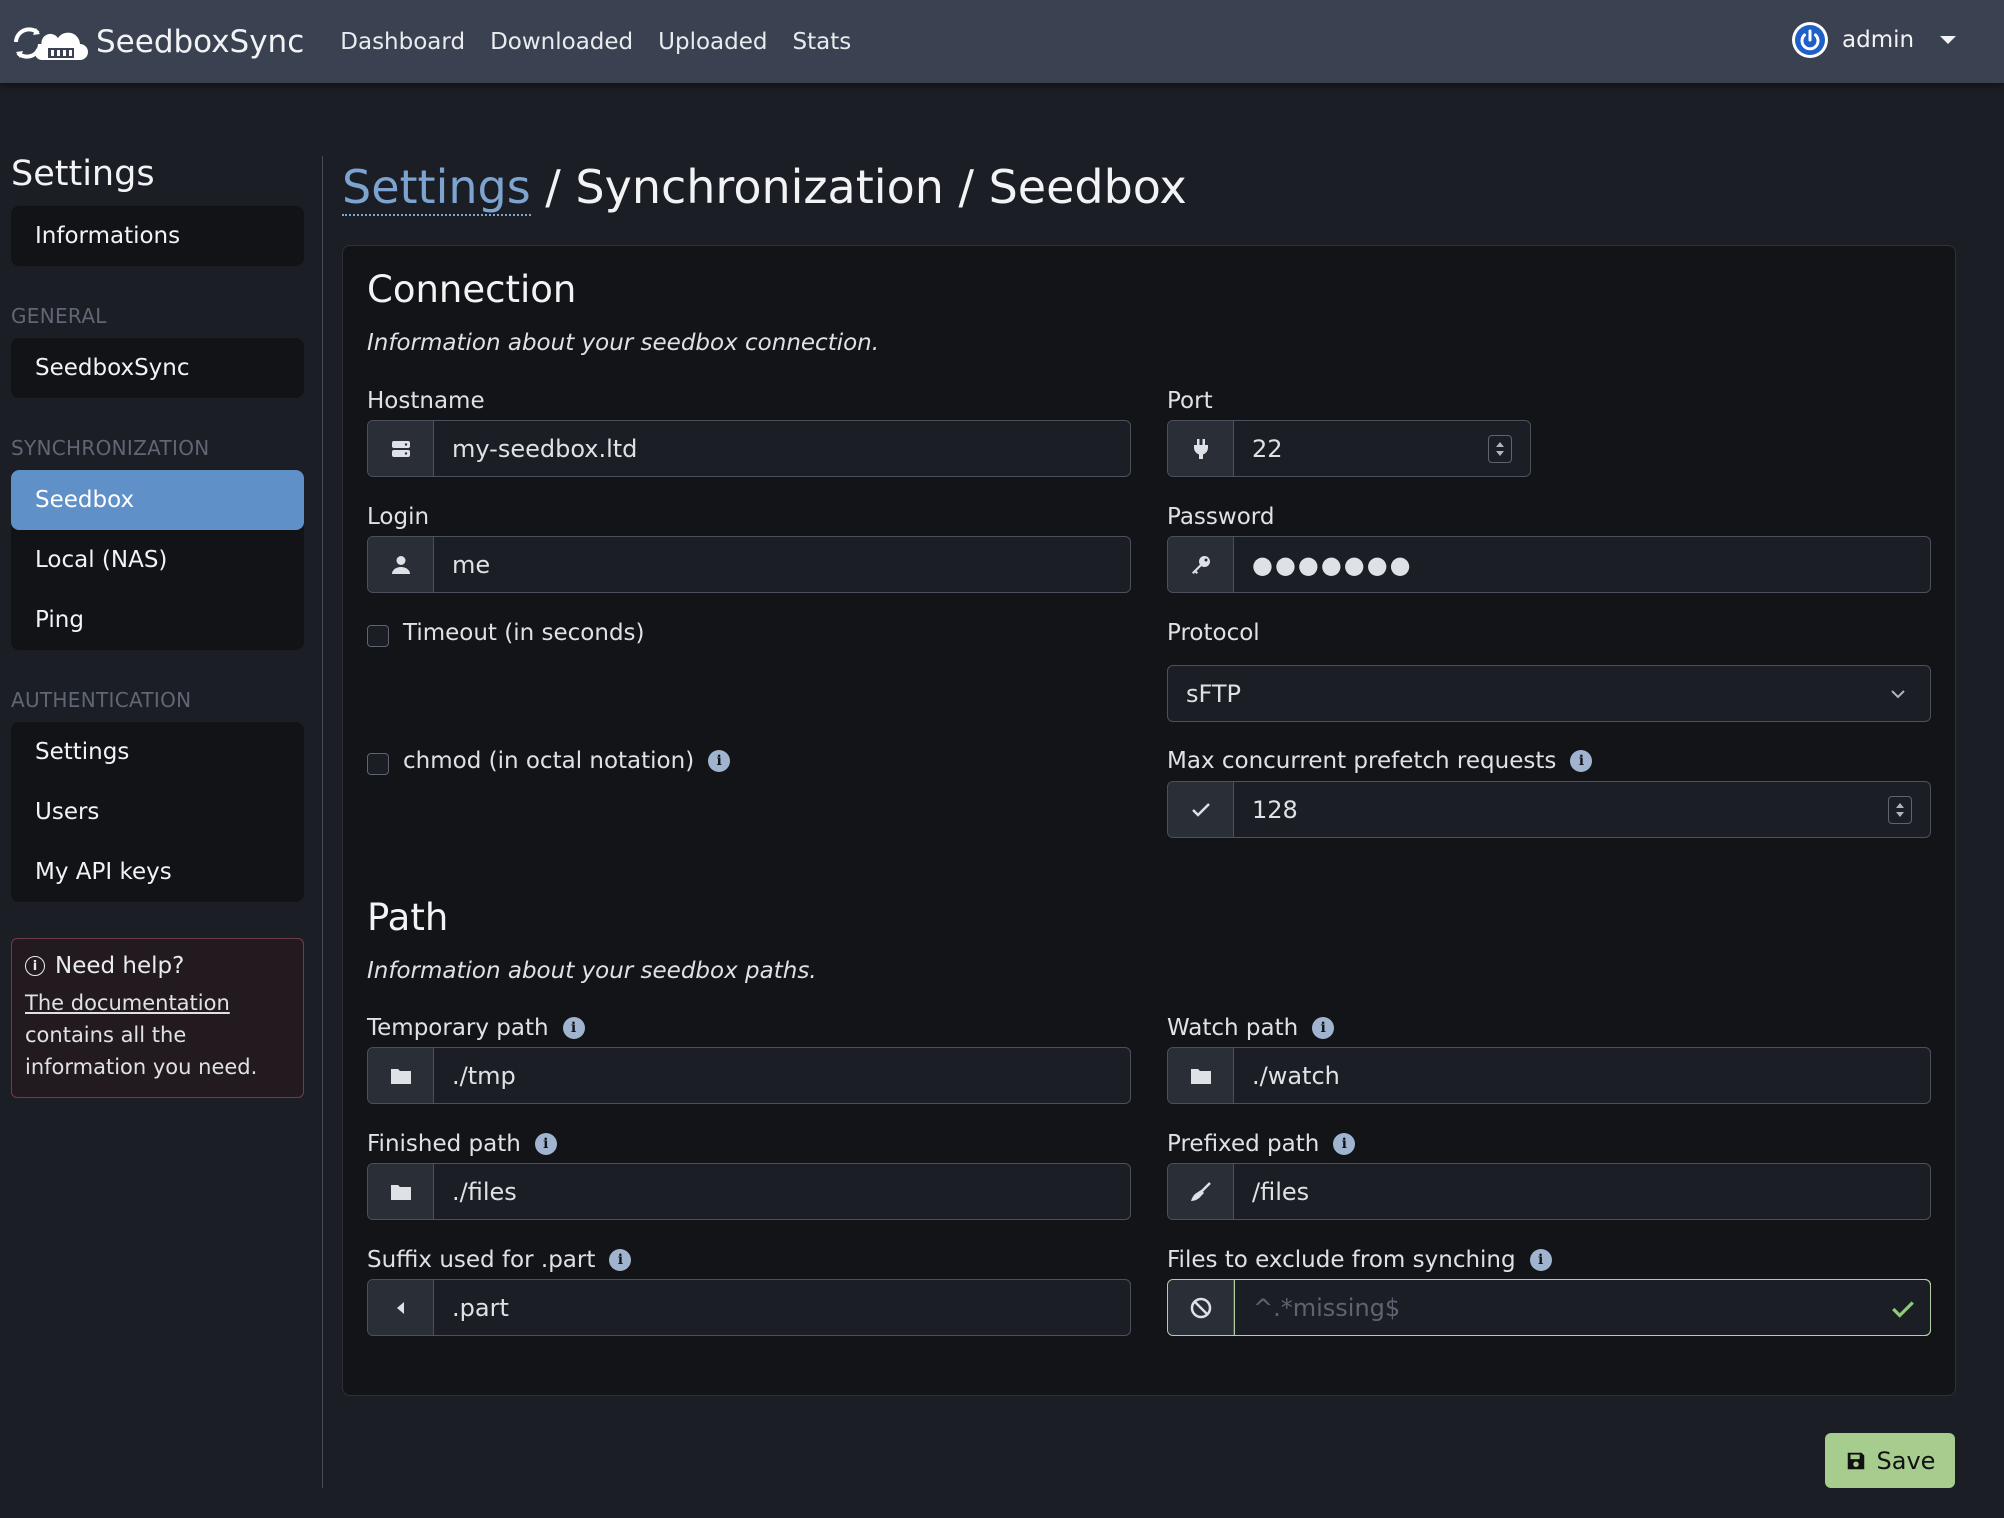 The image size is (2004, 1518). I want to click on hostname-group: my-seedbox.ltd, so click(749, 448).